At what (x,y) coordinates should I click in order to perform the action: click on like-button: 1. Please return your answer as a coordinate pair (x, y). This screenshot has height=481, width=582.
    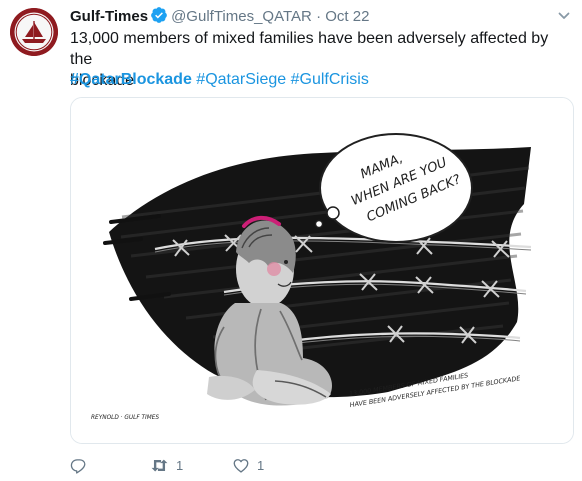
    Looking at the image, I should click on (248, 465).